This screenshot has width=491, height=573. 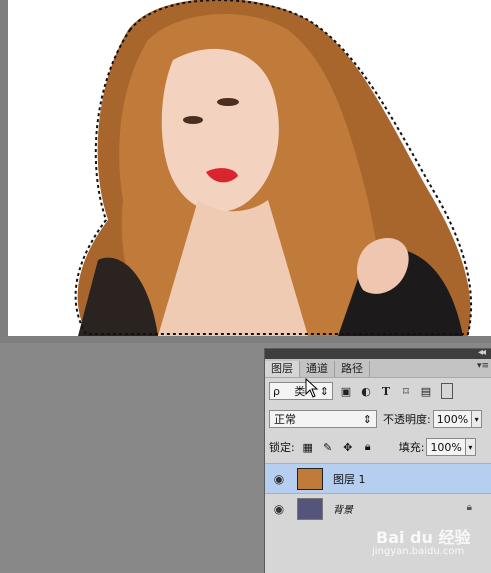 What do you see at coordinates (282, 447) in the screenshot?
I see `lock-label: 锁定:` at bounding box center [282, 447].